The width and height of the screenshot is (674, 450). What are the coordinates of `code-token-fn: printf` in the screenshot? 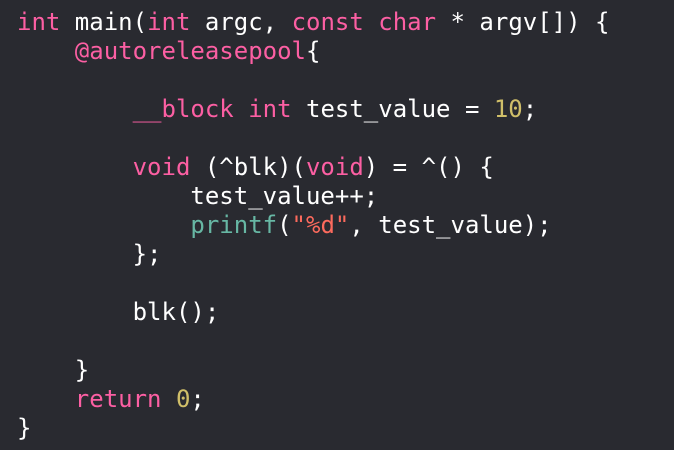 It's located at (234, 225).